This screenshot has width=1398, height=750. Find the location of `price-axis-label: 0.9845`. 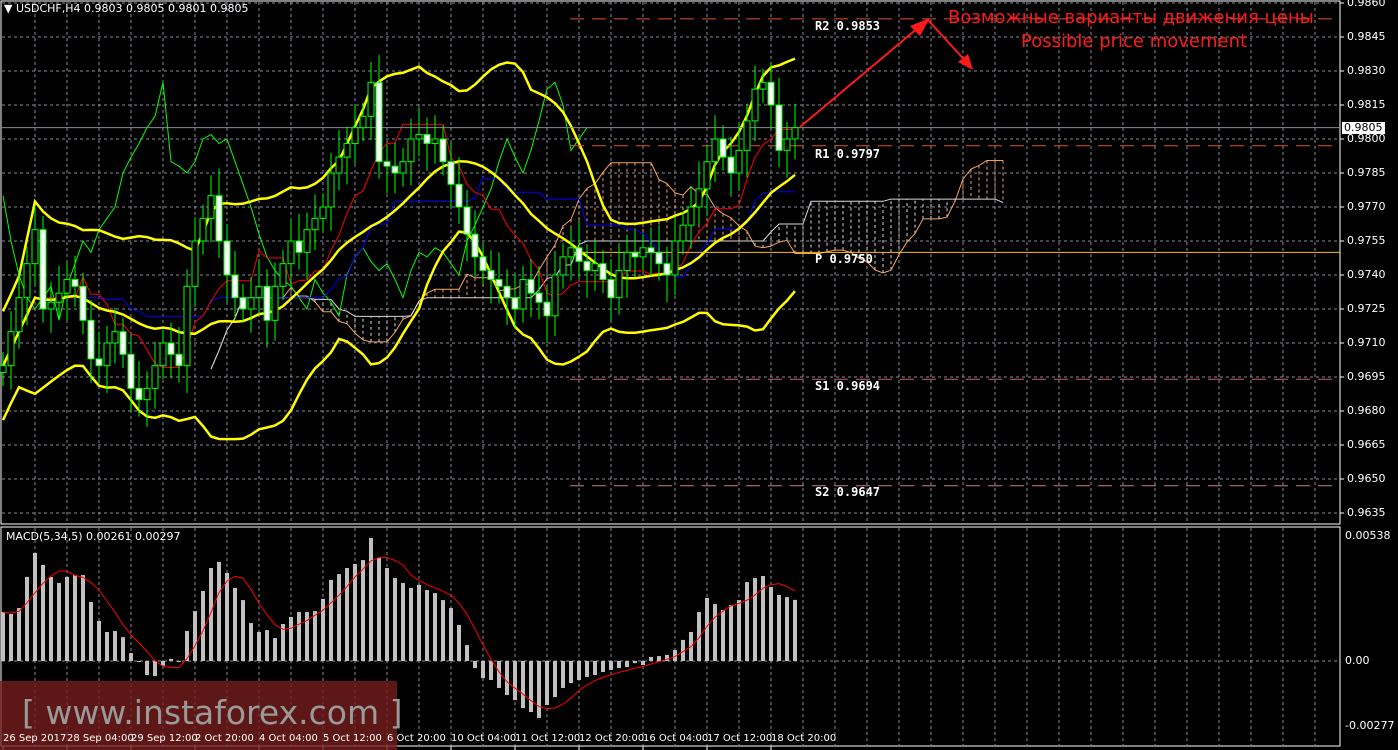

price-axis-label: 0.9845 is located at coordinates (1366, 36).